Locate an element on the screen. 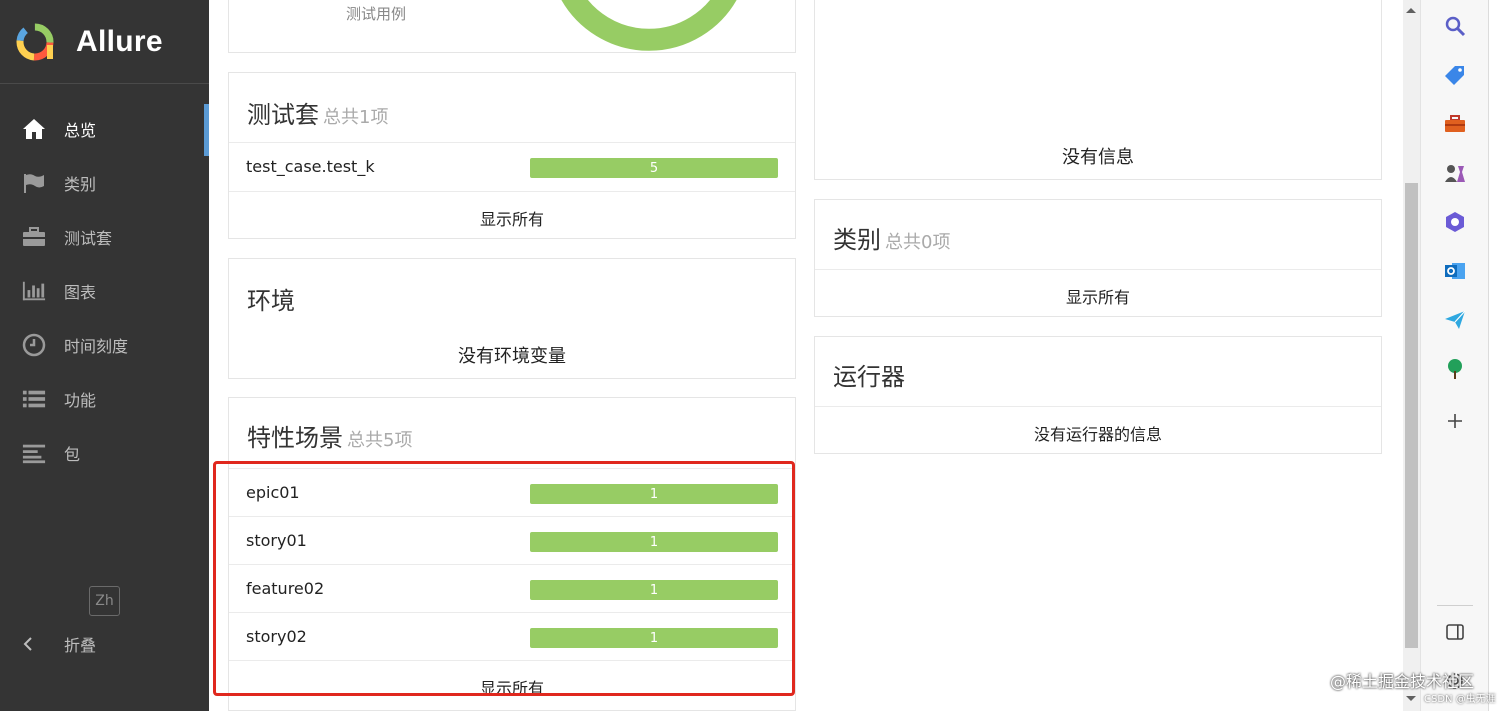  plus-icon is located at coordinates (1455, 421).